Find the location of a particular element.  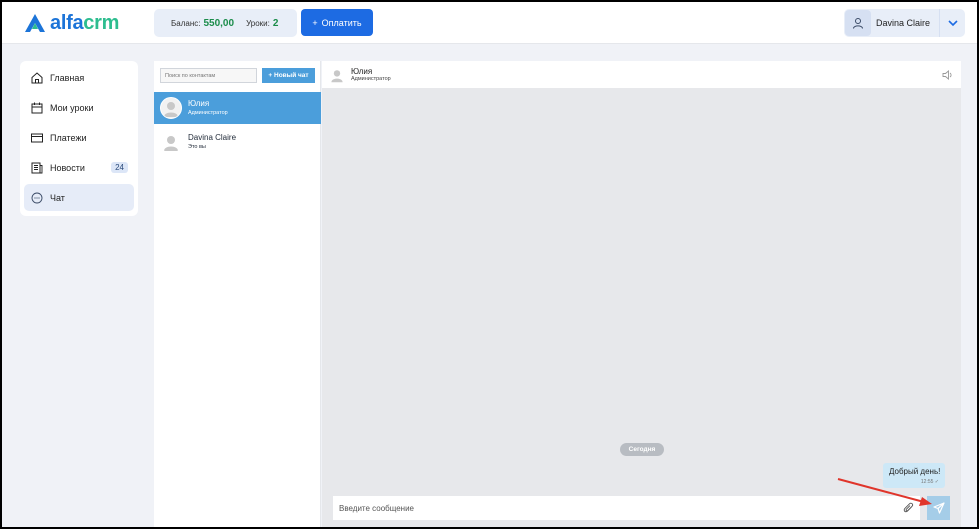

user-dropdown-toggle is located at coordinates (952, 23).